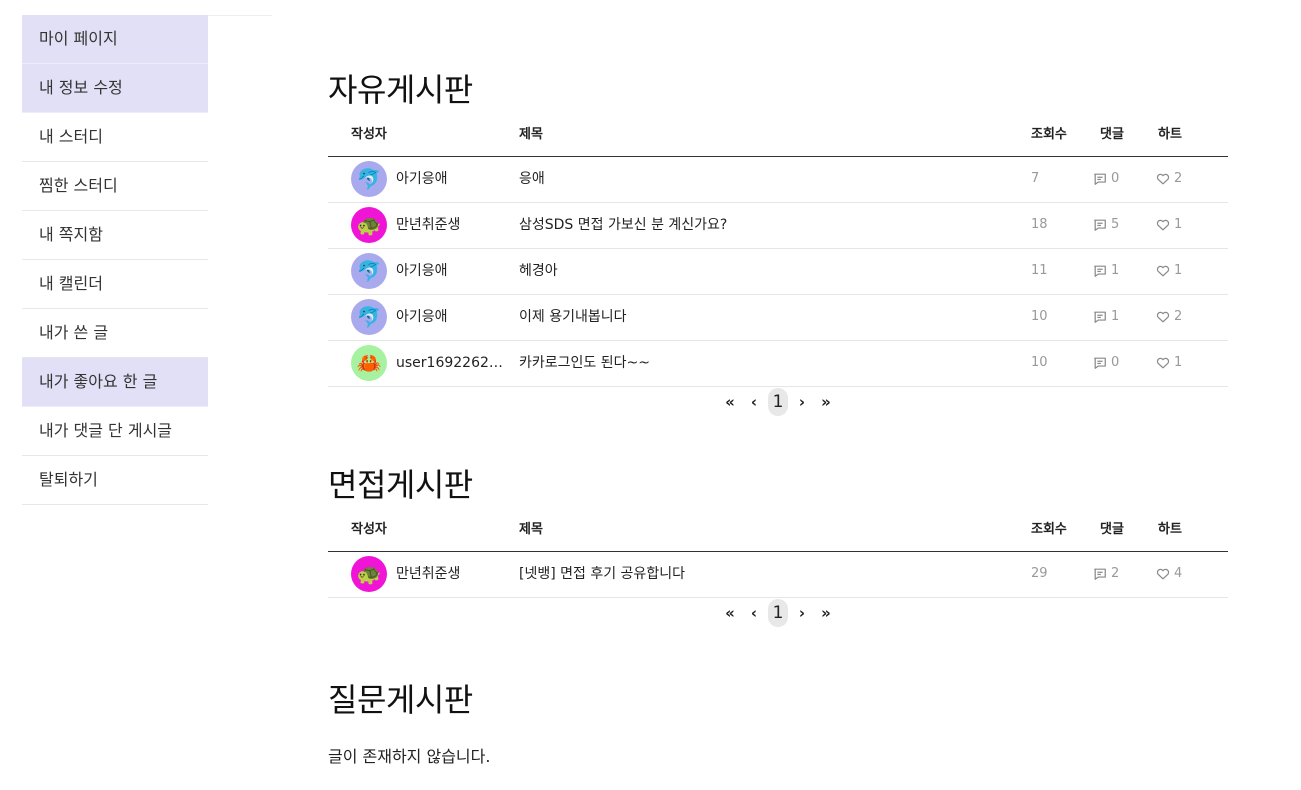  I want to click on post-title-link: 삼성SDS 면접 가보신 분 계신가요?, so click(623, 225).